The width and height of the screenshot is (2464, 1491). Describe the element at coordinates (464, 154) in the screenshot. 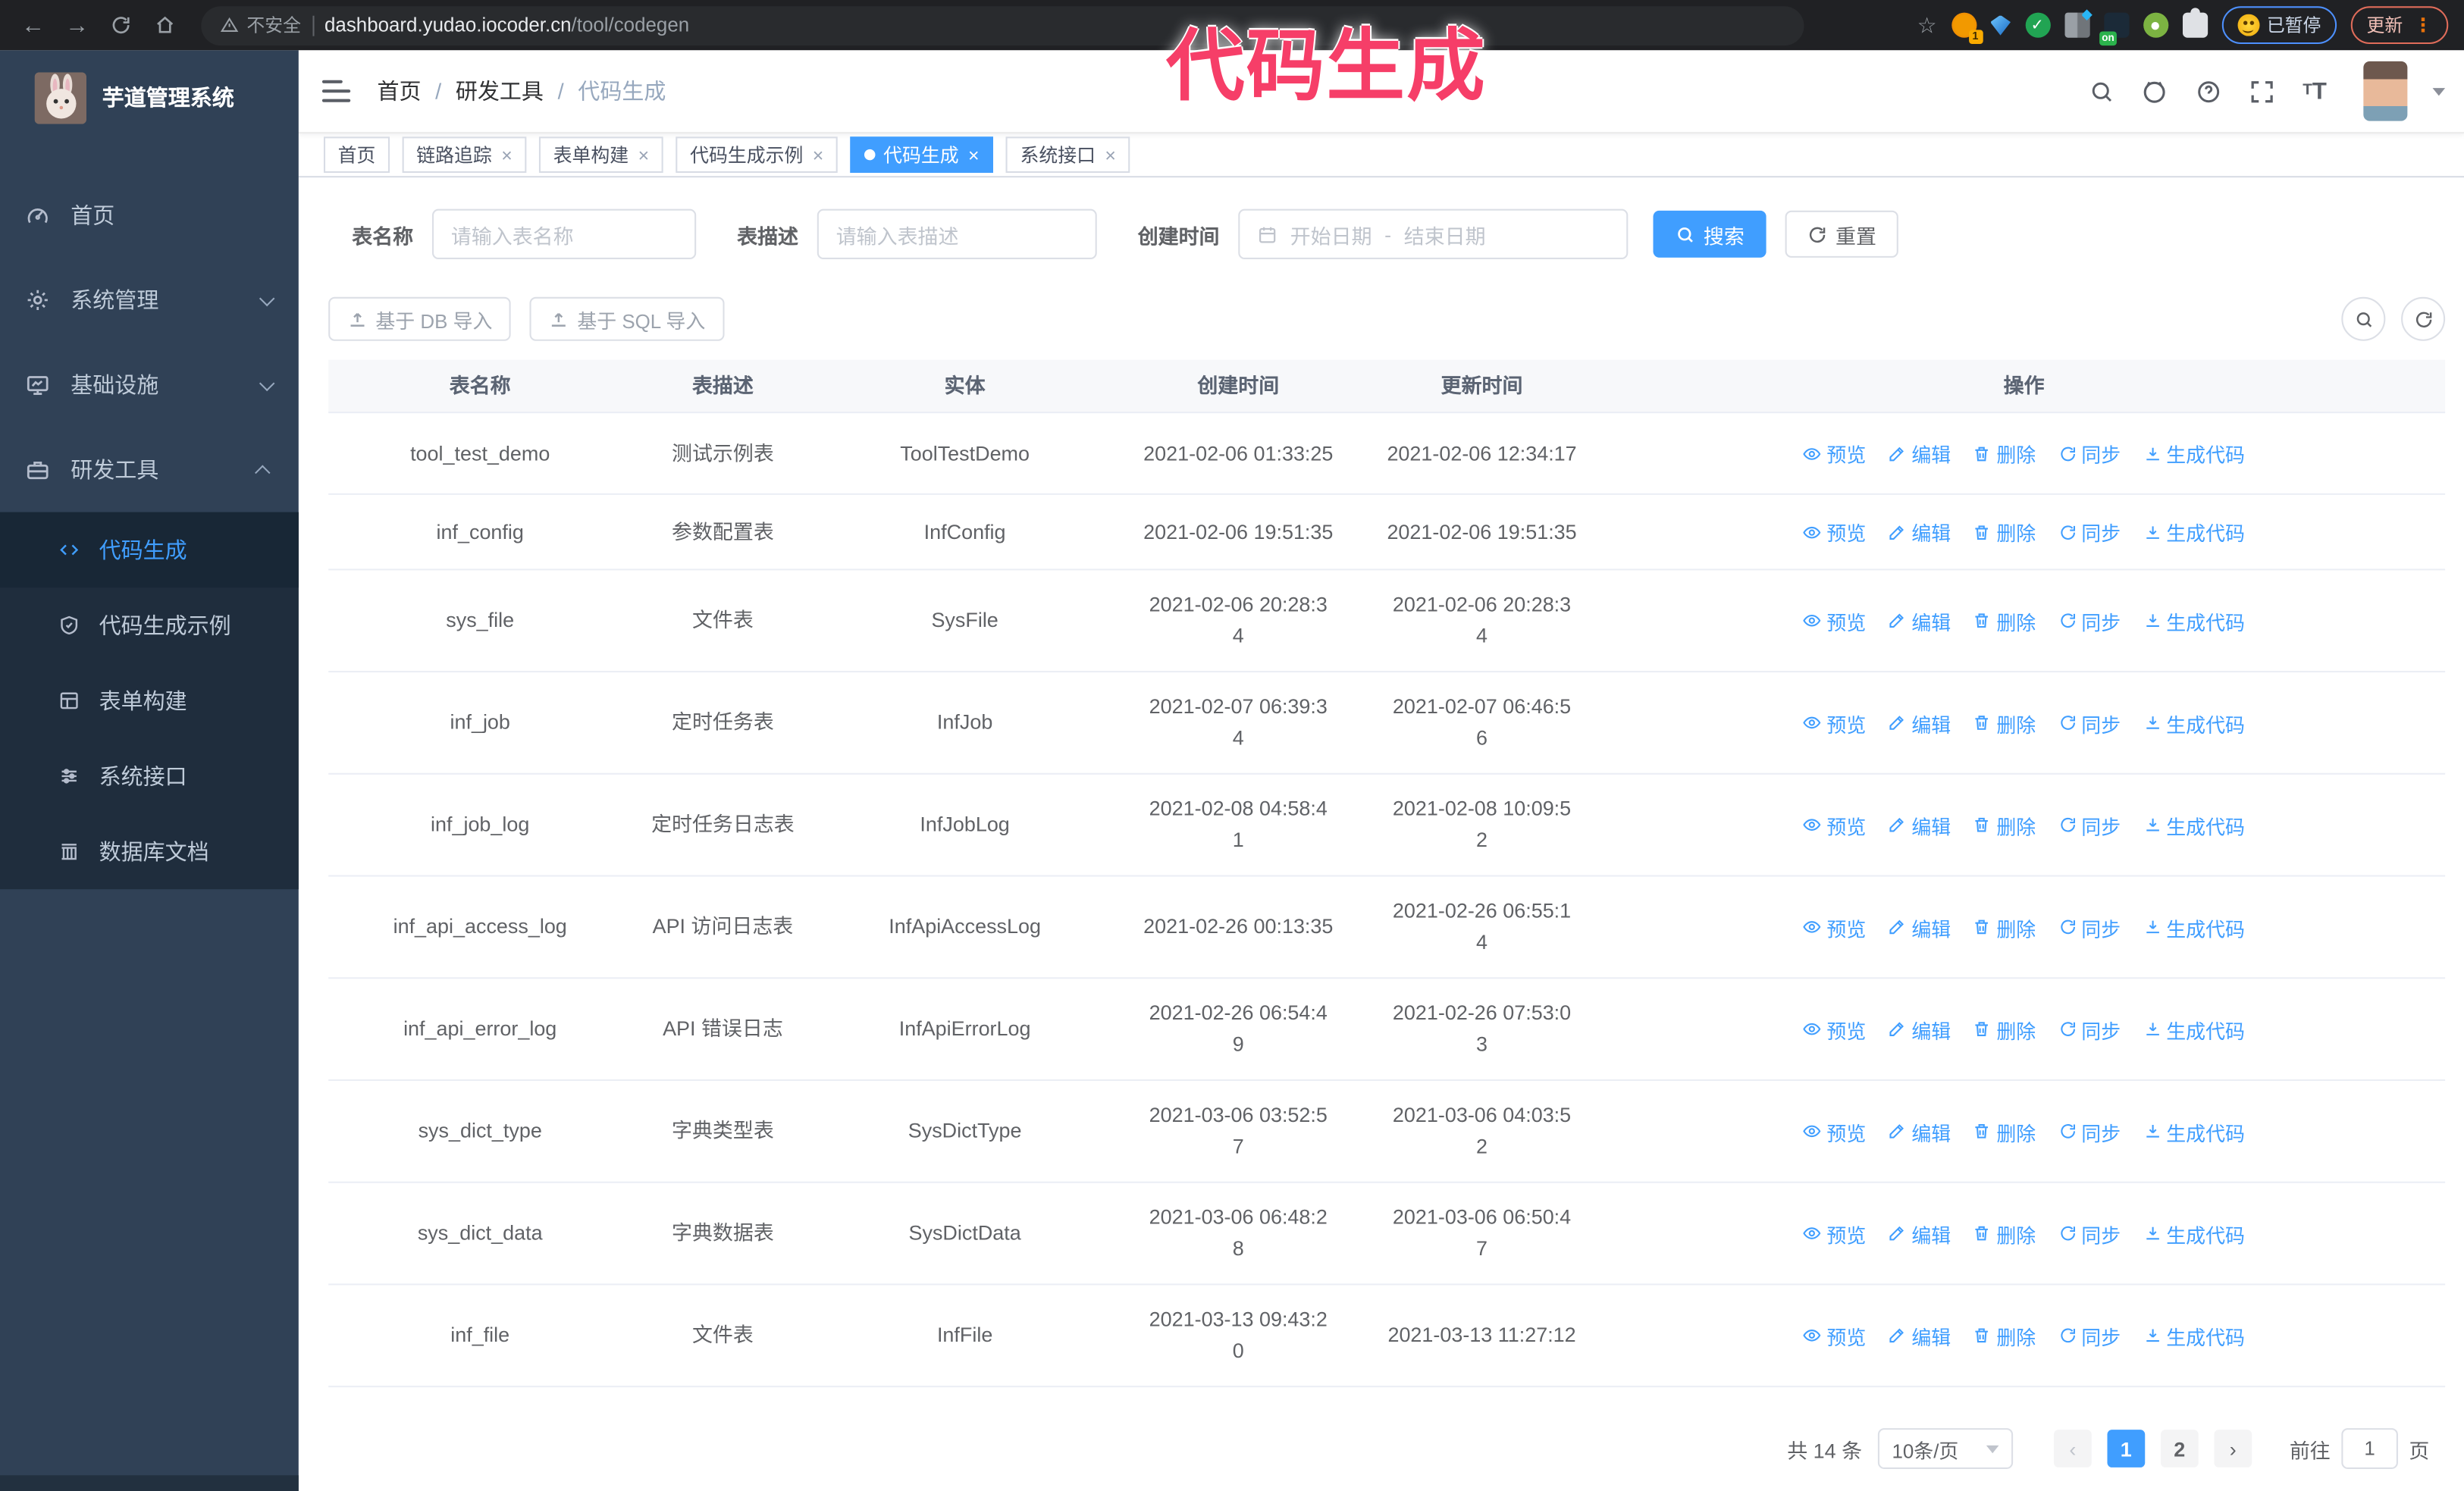

I see `tab-链路追踪: 链路追踪 ×` at that location.